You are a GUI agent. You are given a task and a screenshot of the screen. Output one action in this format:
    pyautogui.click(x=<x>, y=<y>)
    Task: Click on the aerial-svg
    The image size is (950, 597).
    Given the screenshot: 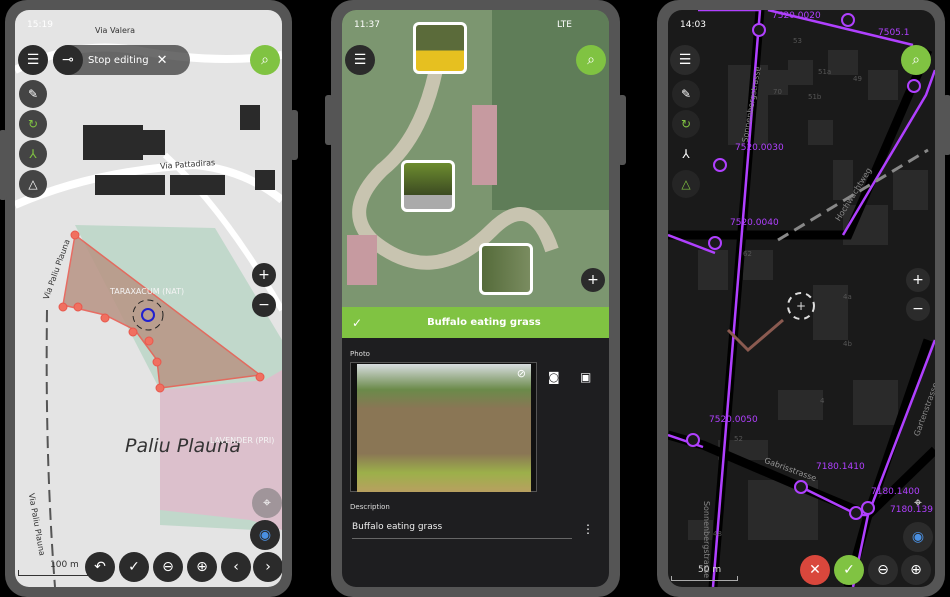 What is the action you would take?
    pyautogui.click(x=478, y=147)
    